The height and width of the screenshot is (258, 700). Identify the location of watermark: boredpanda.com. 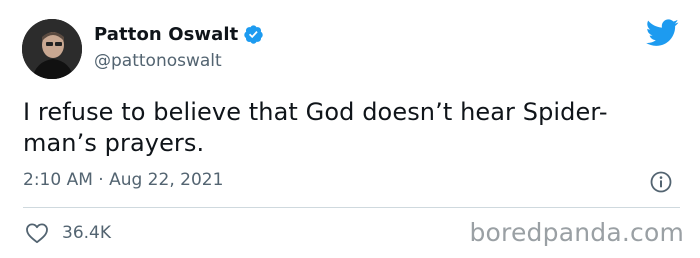
(576, 232).